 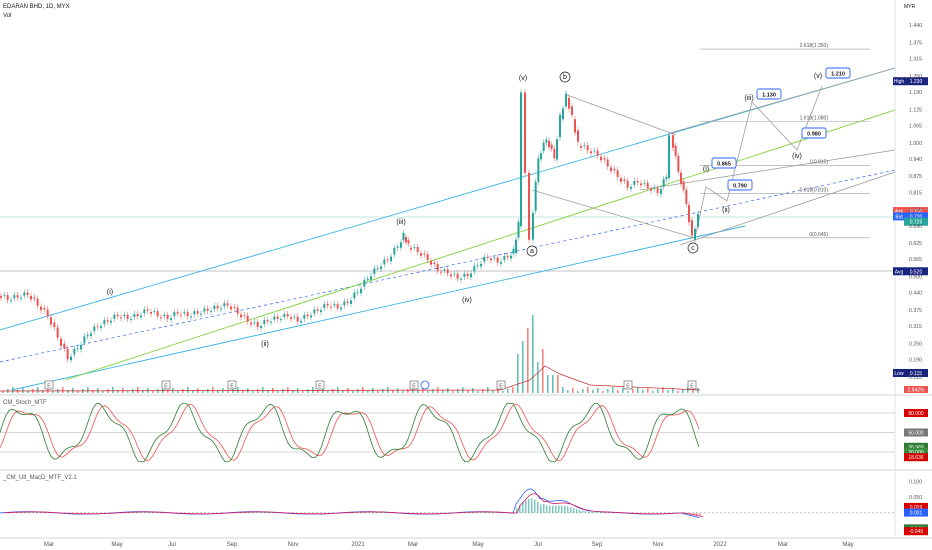 I want to click on wave-label: (v), so click(x=523, y=78).